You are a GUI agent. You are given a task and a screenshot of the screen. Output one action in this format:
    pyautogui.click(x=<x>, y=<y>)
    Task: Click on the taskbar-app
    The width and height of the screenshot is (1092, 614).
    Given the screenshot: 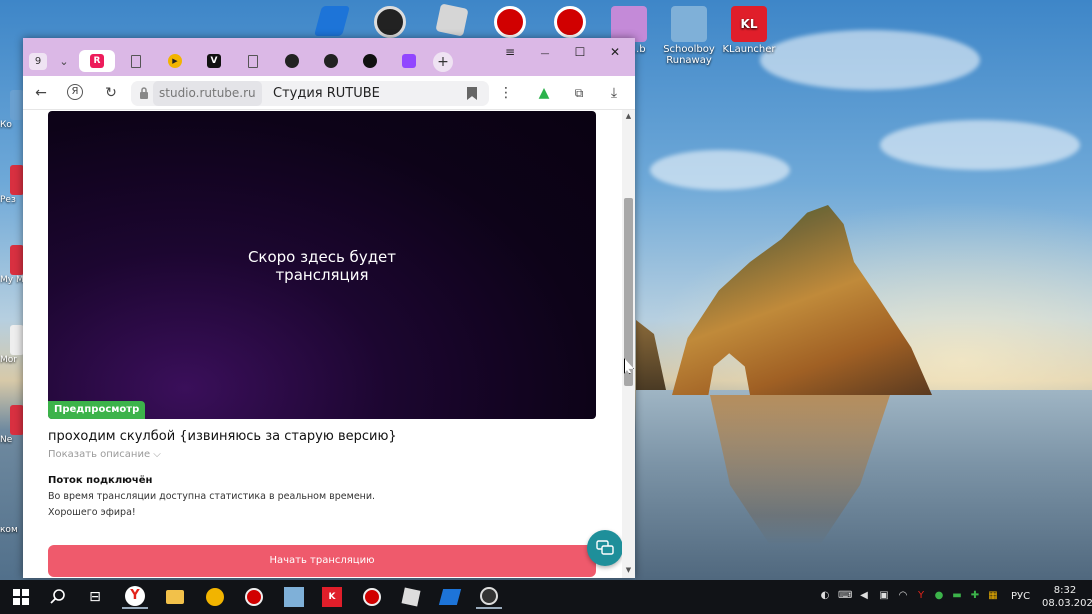 What is the action you would take?
    pyautogui.click(x=450, y=597)
    